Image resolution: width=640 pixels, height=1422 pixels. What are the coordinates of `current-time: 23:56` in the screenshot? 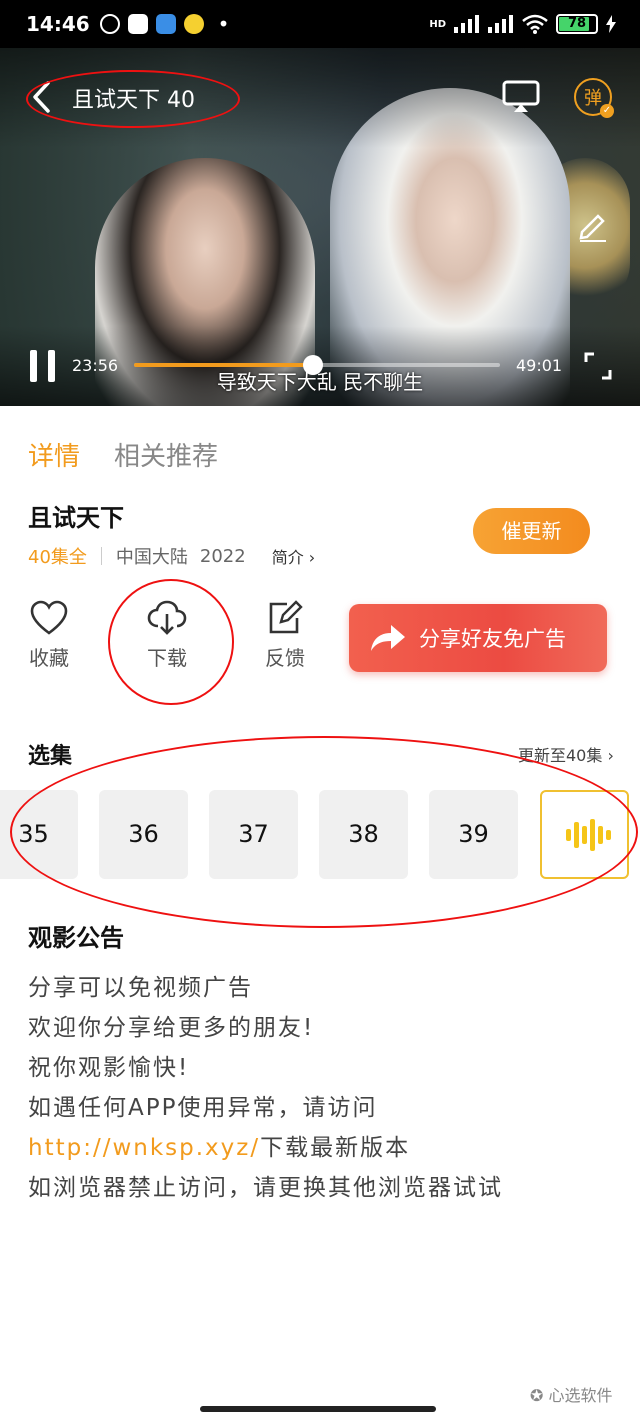 It's located at (95, 365).